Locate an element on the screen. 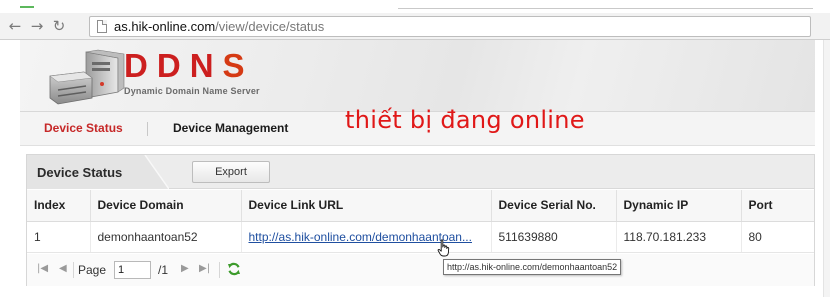 This screenshot has height=297, width=830. logo-tagline: Dynamic Domain Name Server is located at coordinates (192, 91).